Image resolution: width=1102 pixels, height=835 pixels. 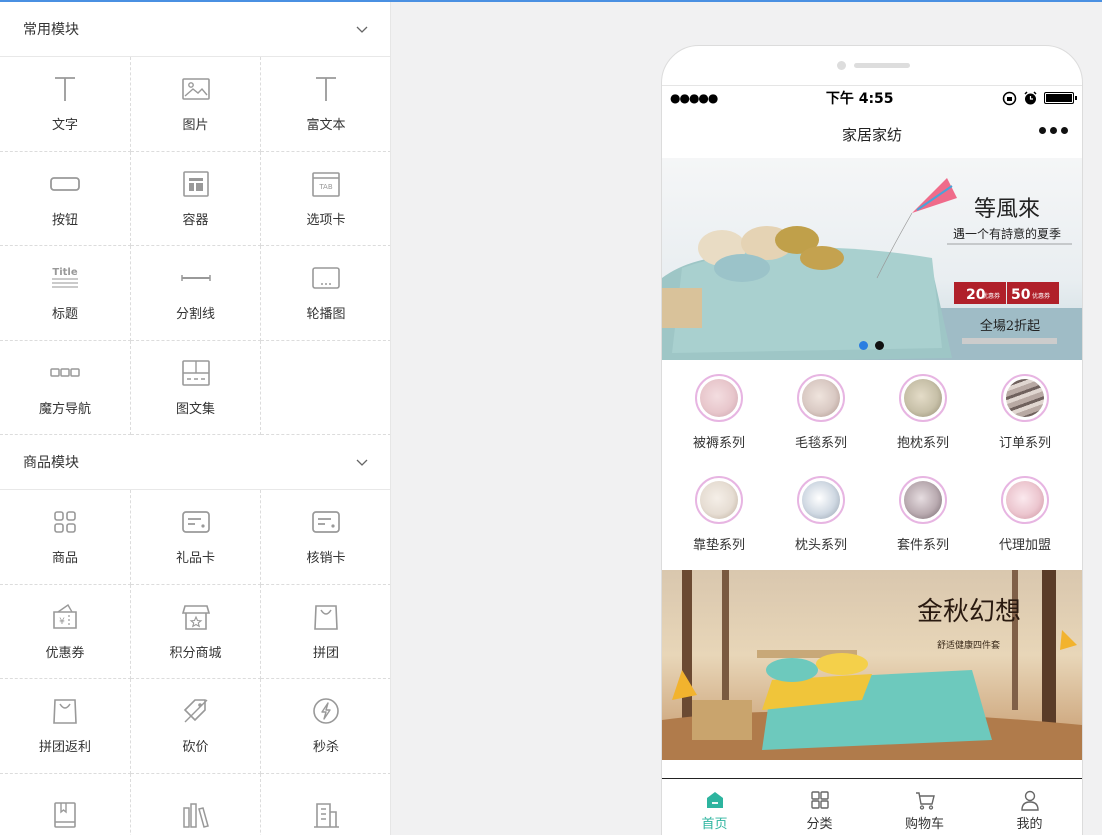 I want to click on alarm-icon, so click(x=1030, y=97).